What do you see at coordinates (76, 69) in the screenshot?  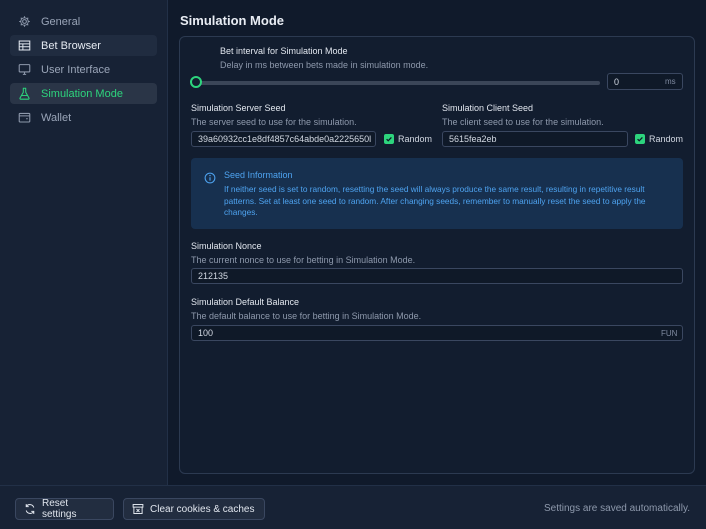 I see `sidebar-item-label: User Interface` at bounding box center [76, 69].